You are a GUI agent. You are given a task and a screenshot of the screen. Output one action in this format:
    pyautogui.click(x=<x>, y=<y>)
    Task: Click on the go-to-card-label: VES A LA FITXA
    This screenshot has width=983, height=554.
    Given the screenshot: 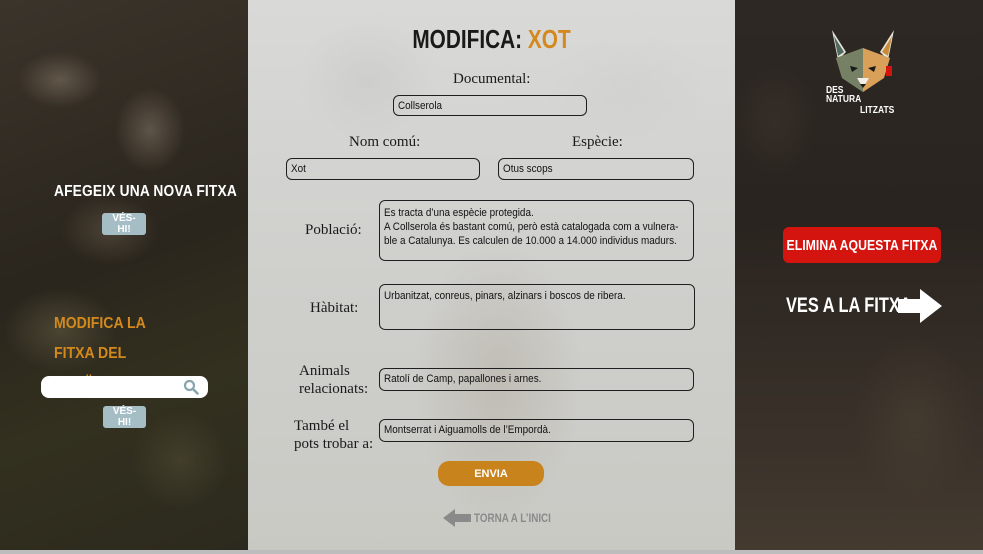 What is the action you would take?
    pyautogui.click(x=849, y=305)
    